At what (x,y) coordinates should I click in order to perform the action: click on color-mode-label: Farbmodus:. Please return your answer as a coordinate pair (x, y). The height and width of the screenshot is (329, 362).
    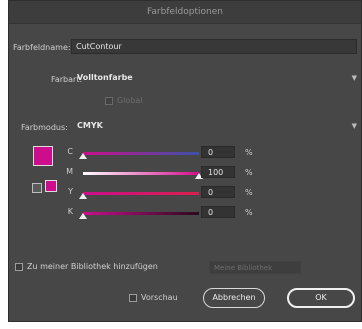
    Looking at the image, I should click on (44, 127).